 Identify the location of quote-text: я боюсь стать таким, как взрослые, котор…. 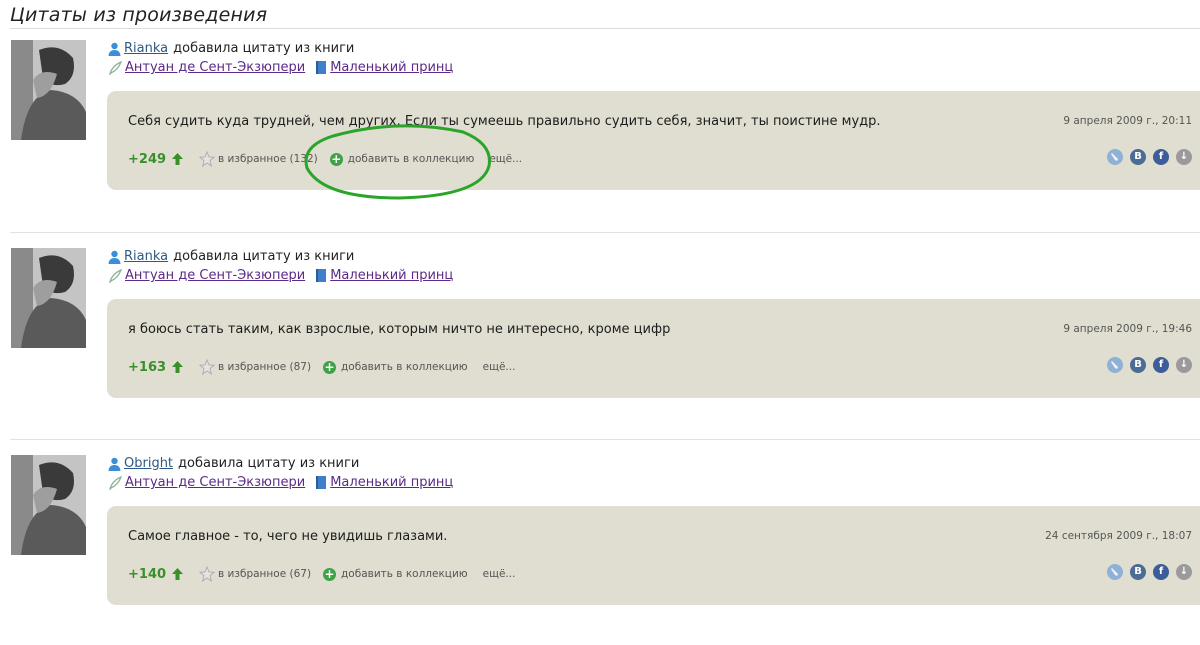
(399, 329).